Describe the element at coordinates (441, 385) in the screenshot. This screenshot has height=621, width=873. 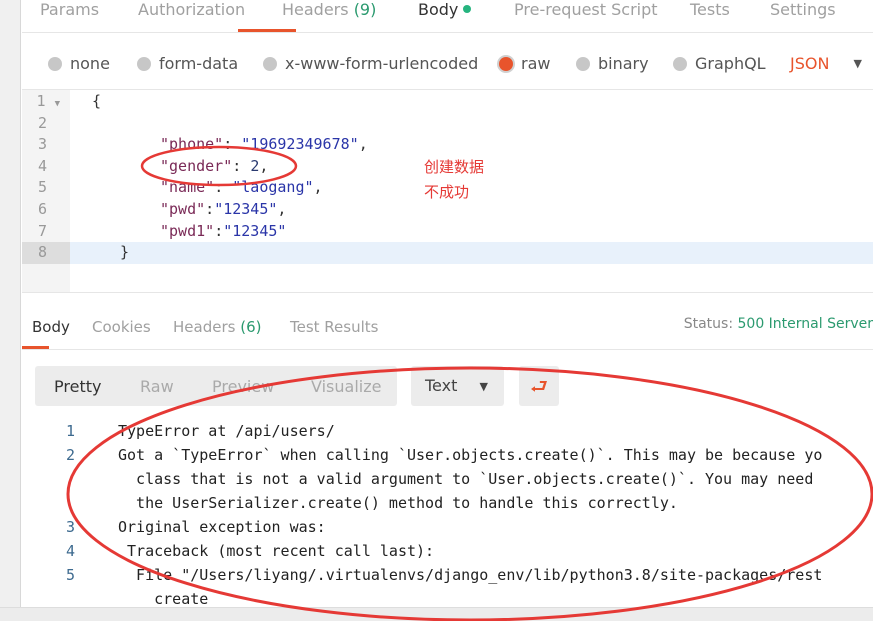
I see `format-value: Text` at that location.